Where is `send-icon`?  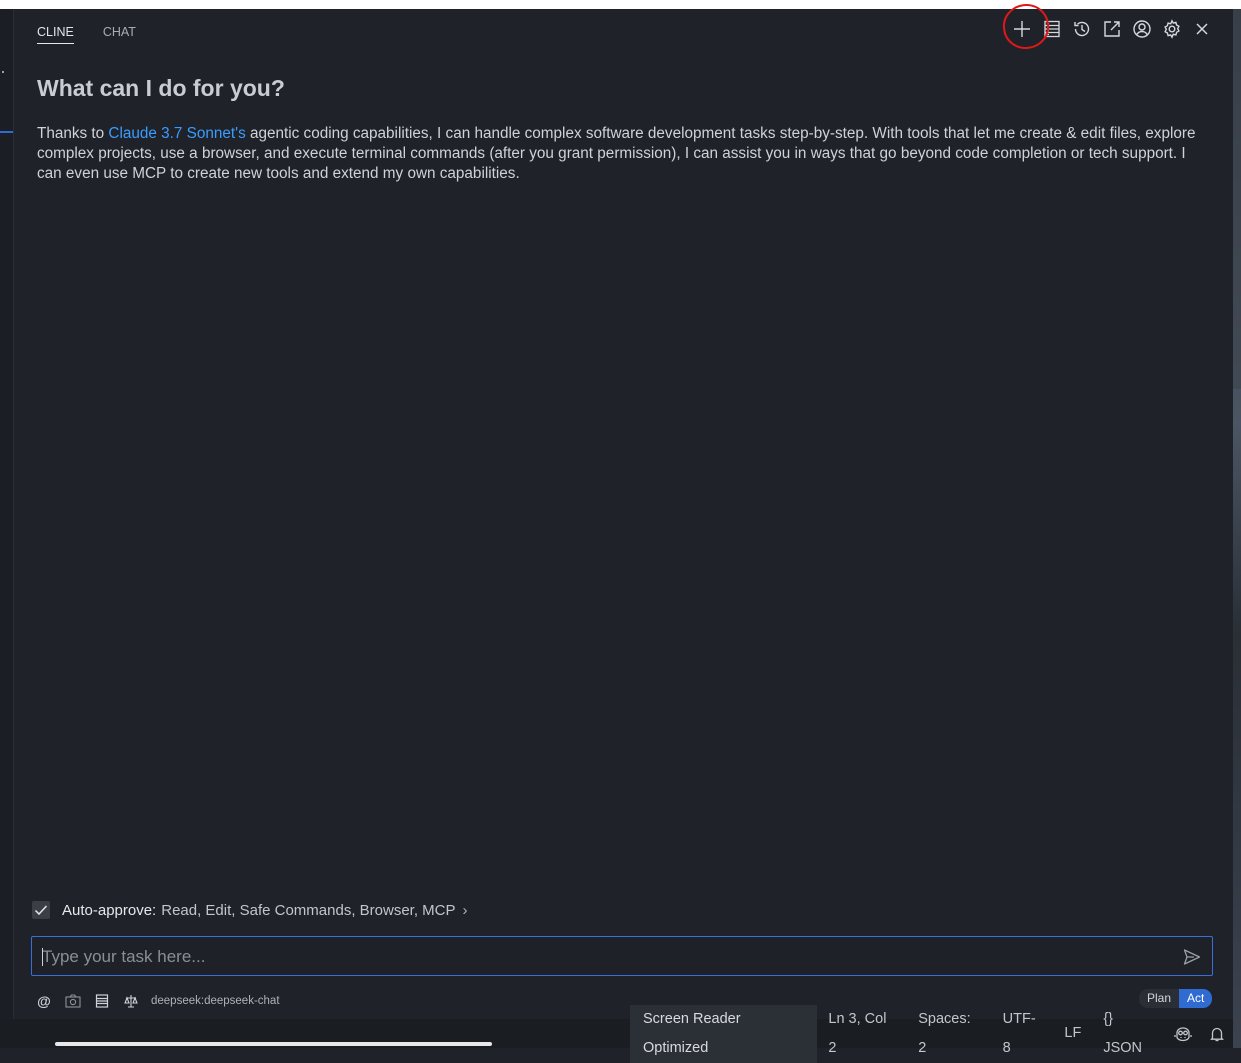 send-icon is located at coordinates (1192, 957).